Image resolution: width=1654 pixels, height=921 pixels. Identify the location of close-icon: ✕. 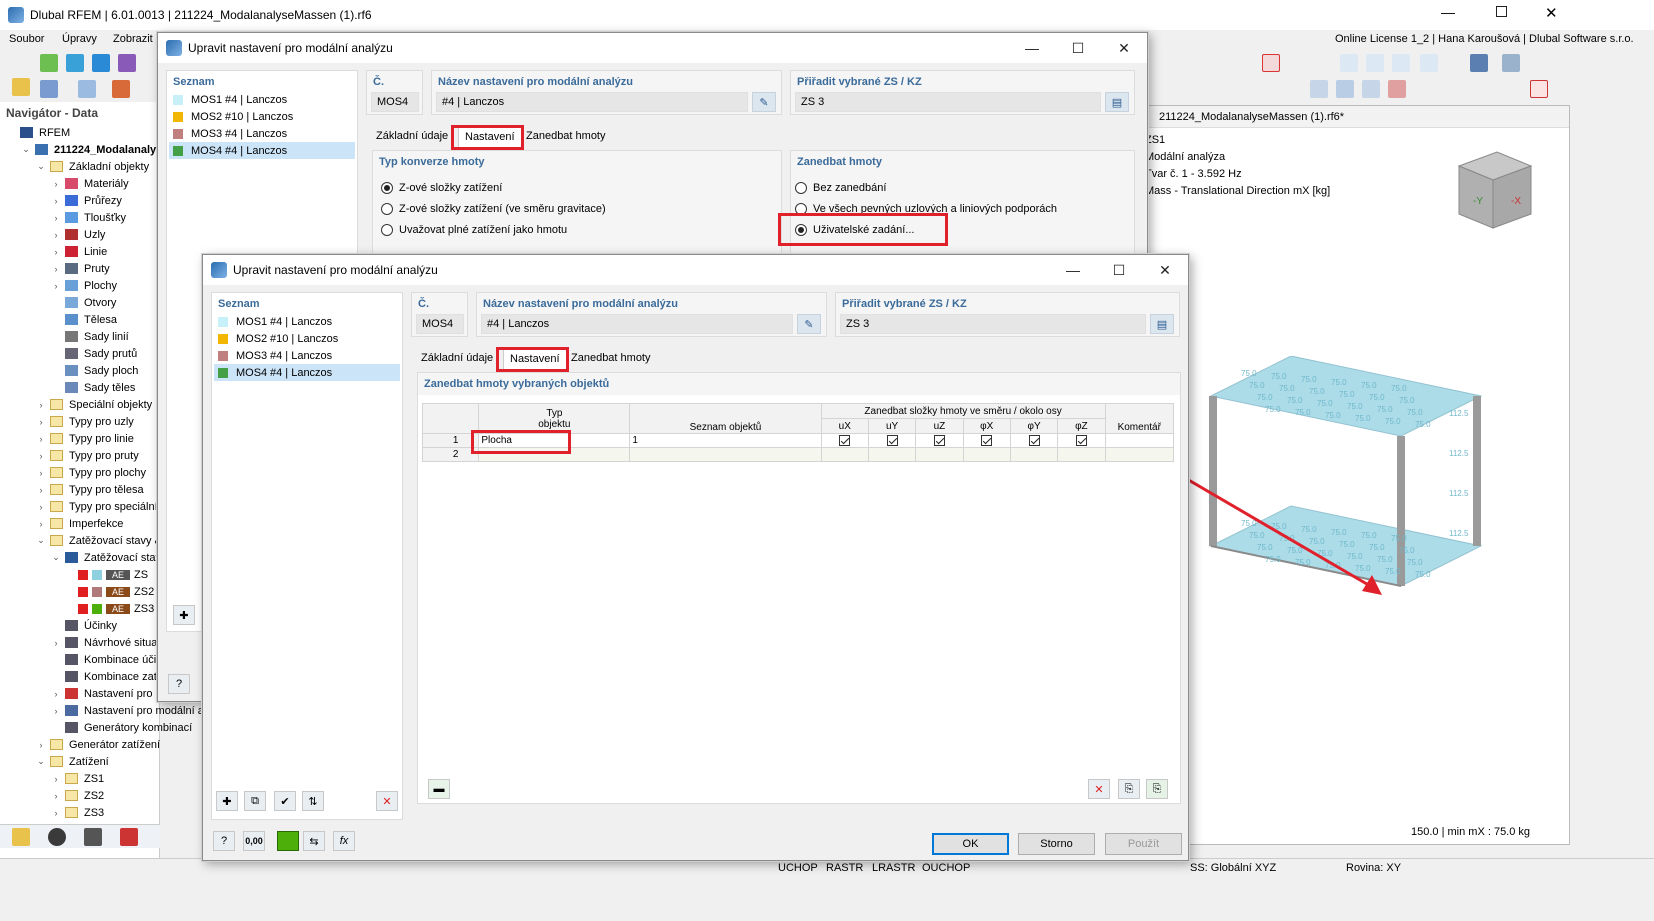
(1551, 13).